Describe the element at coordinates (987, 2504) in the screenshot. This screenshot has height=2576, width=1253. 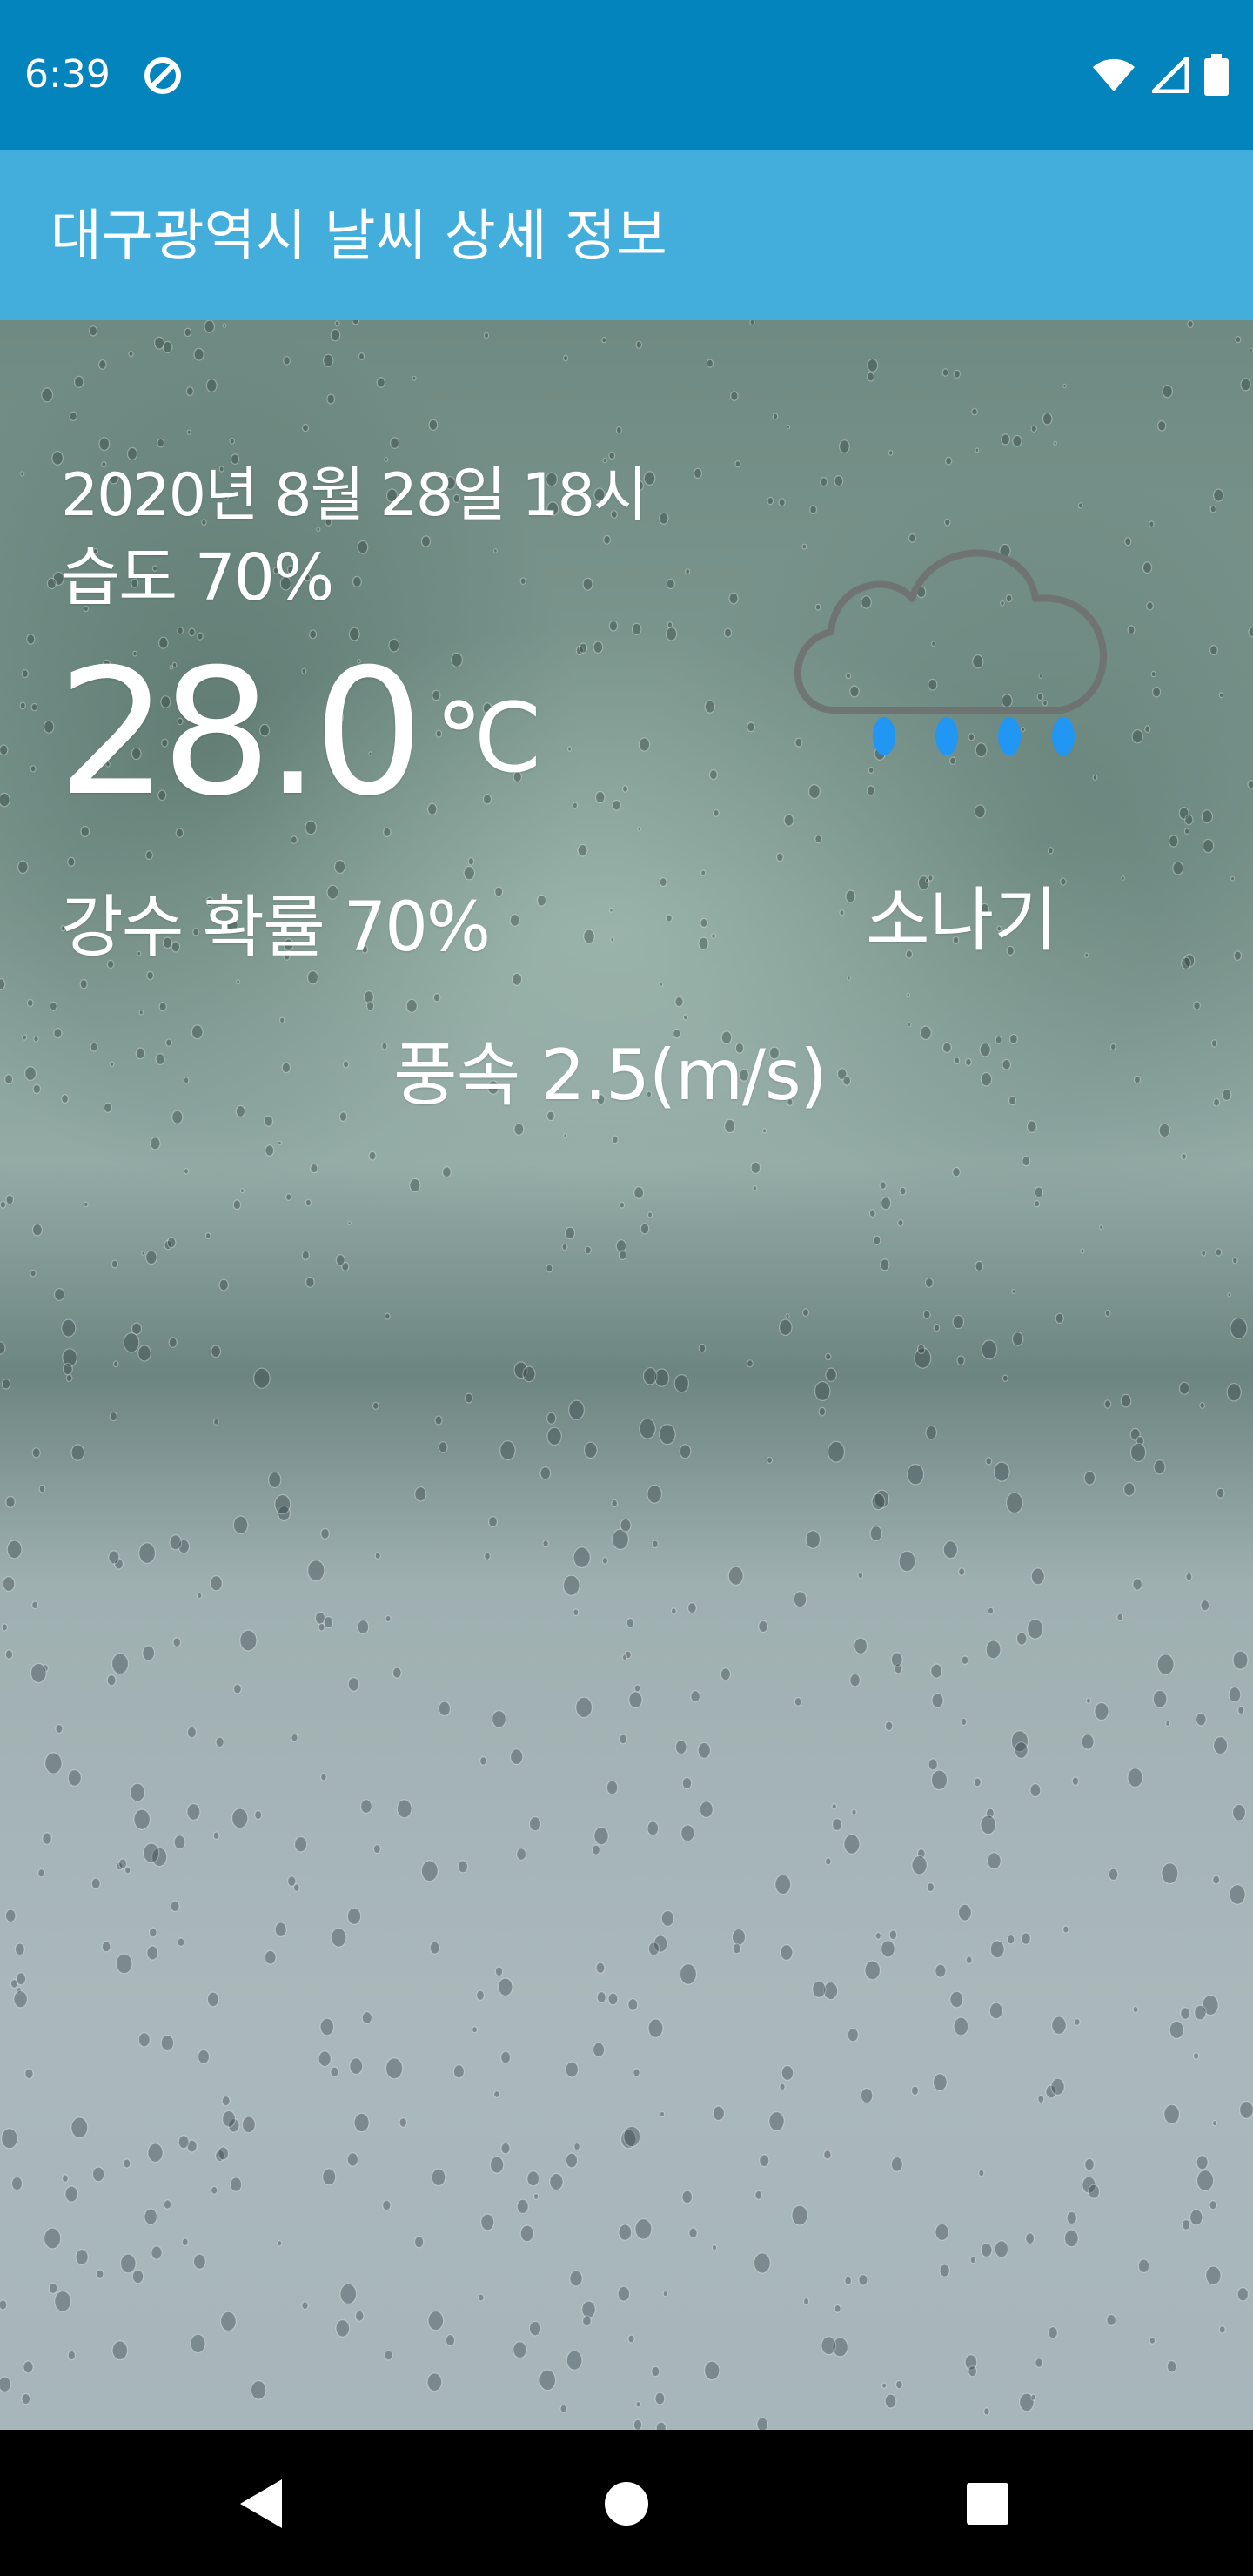
I see `recents-button` at that location.